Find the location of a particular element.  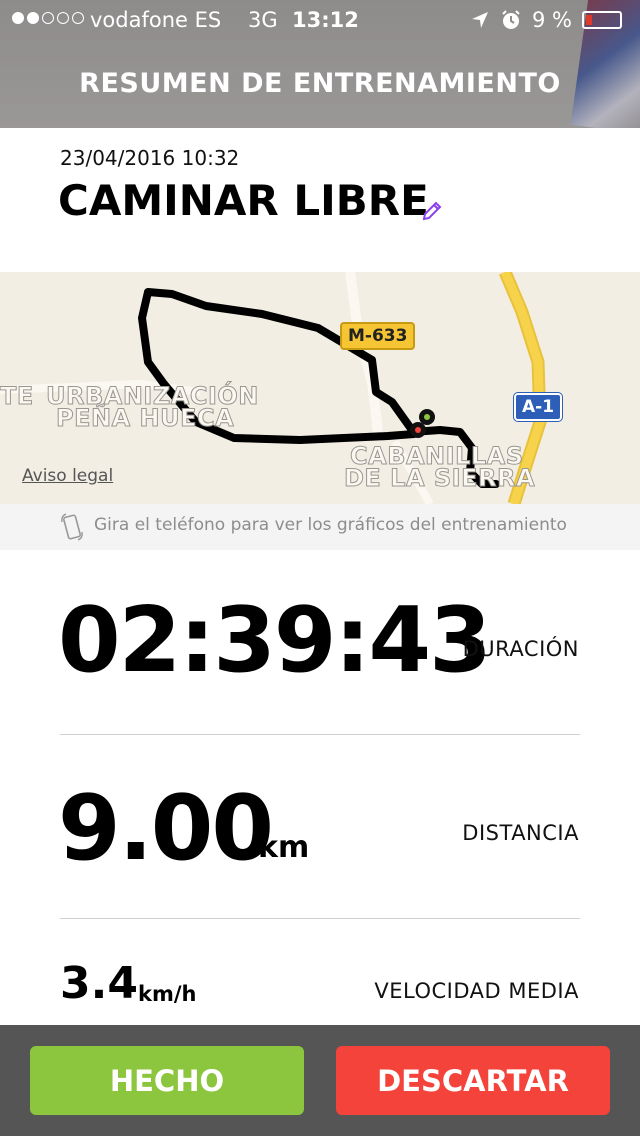

location-arrow-icon is located at coordinates (480, 22).